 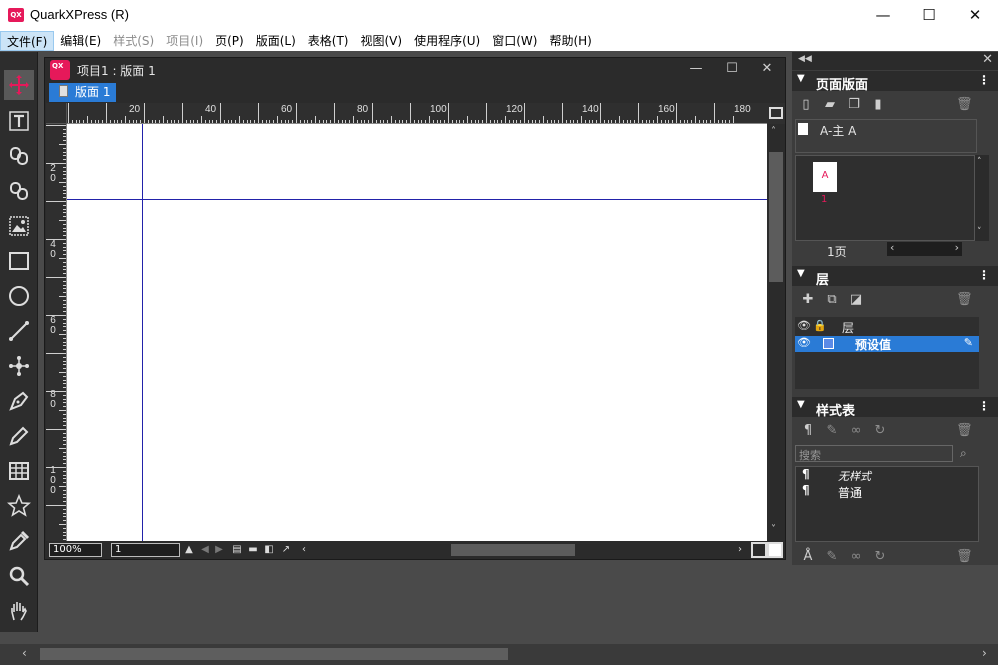 What do you see at coordinates (830, 105) in the screenshot?
I see `new-master-page-icon: ▰` at bounding box center [830, 105].